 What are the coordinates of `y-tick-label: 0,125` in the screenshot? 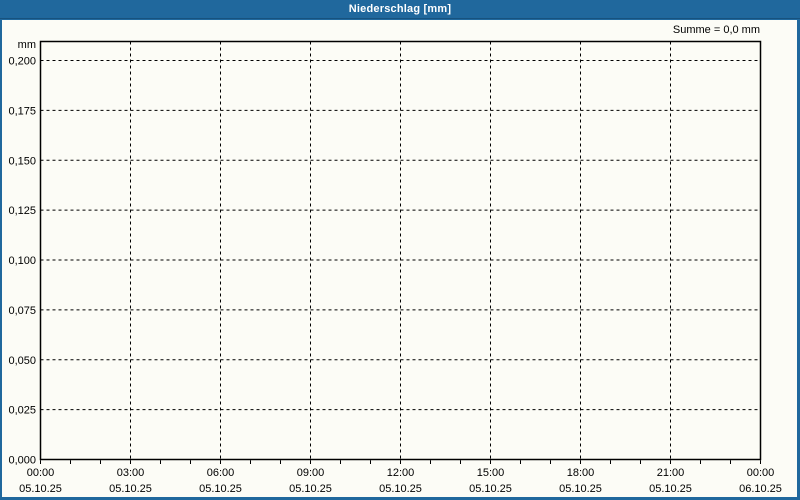 It's located at (22, 211).